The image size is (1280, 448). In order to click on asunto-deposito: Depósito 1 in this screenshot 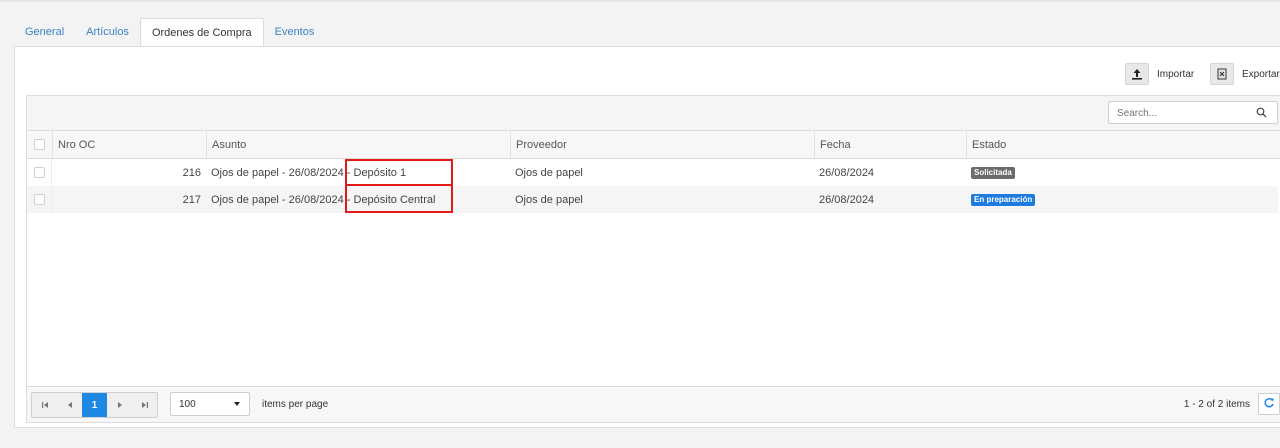, I will do `click(380, 172)`.